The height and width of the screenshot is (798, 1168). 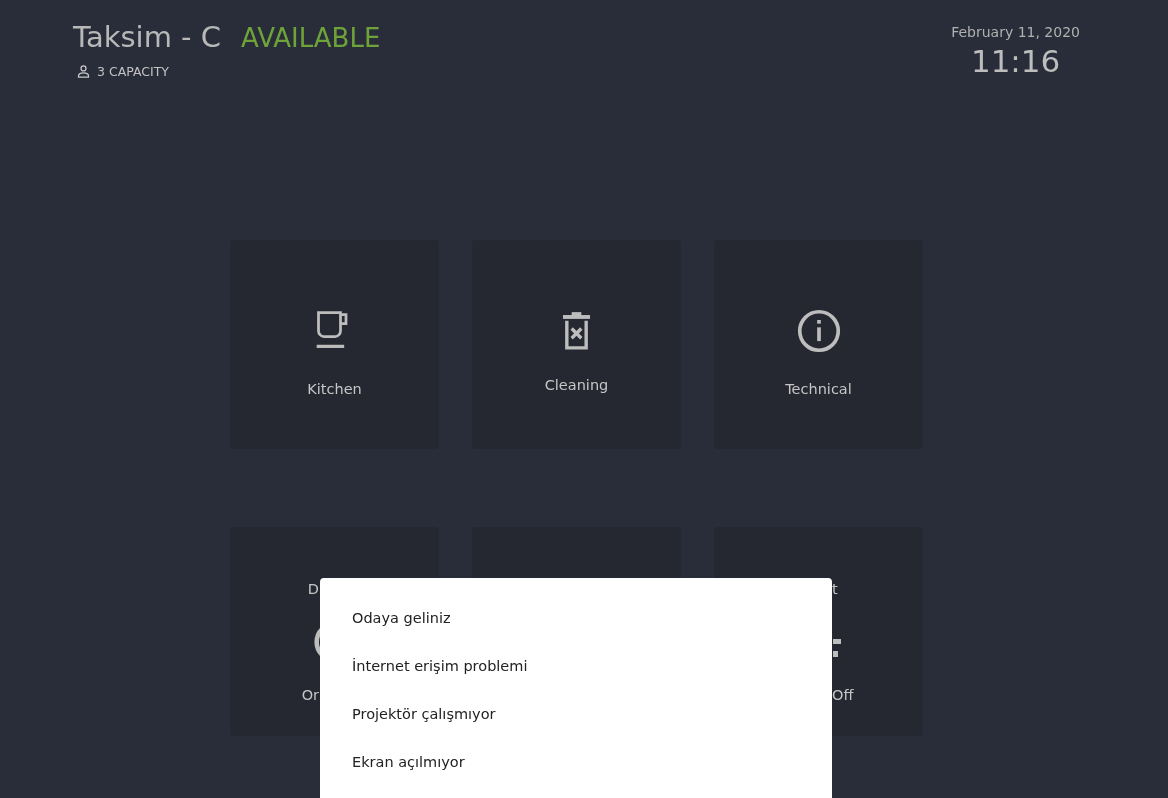 What do you see at coordinates (310, 695) in the screenshot?
I see `tile-label: Or` at bounding box center [310, 695].